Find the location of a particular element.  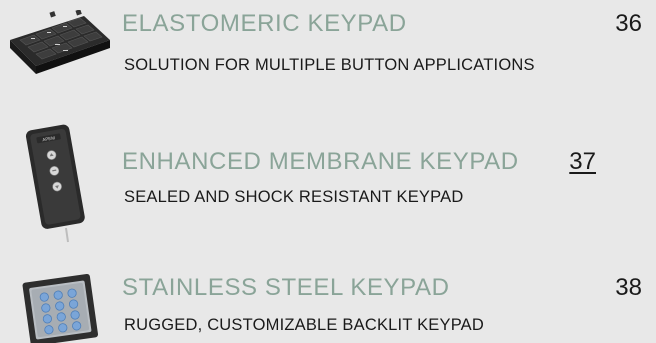

product-title-link: ELASTOMERIC KEYPAD is located at coordinates (264, 24).